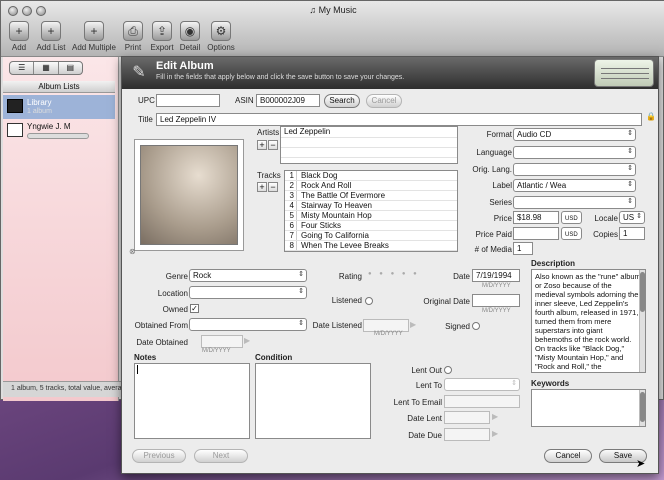 This screenshot has height=480, width=664. What do you see at coordinates (399, 119) in the screenshot?
I see `title-field: Led Zeppelin IV` at bounding box center [399, 119].